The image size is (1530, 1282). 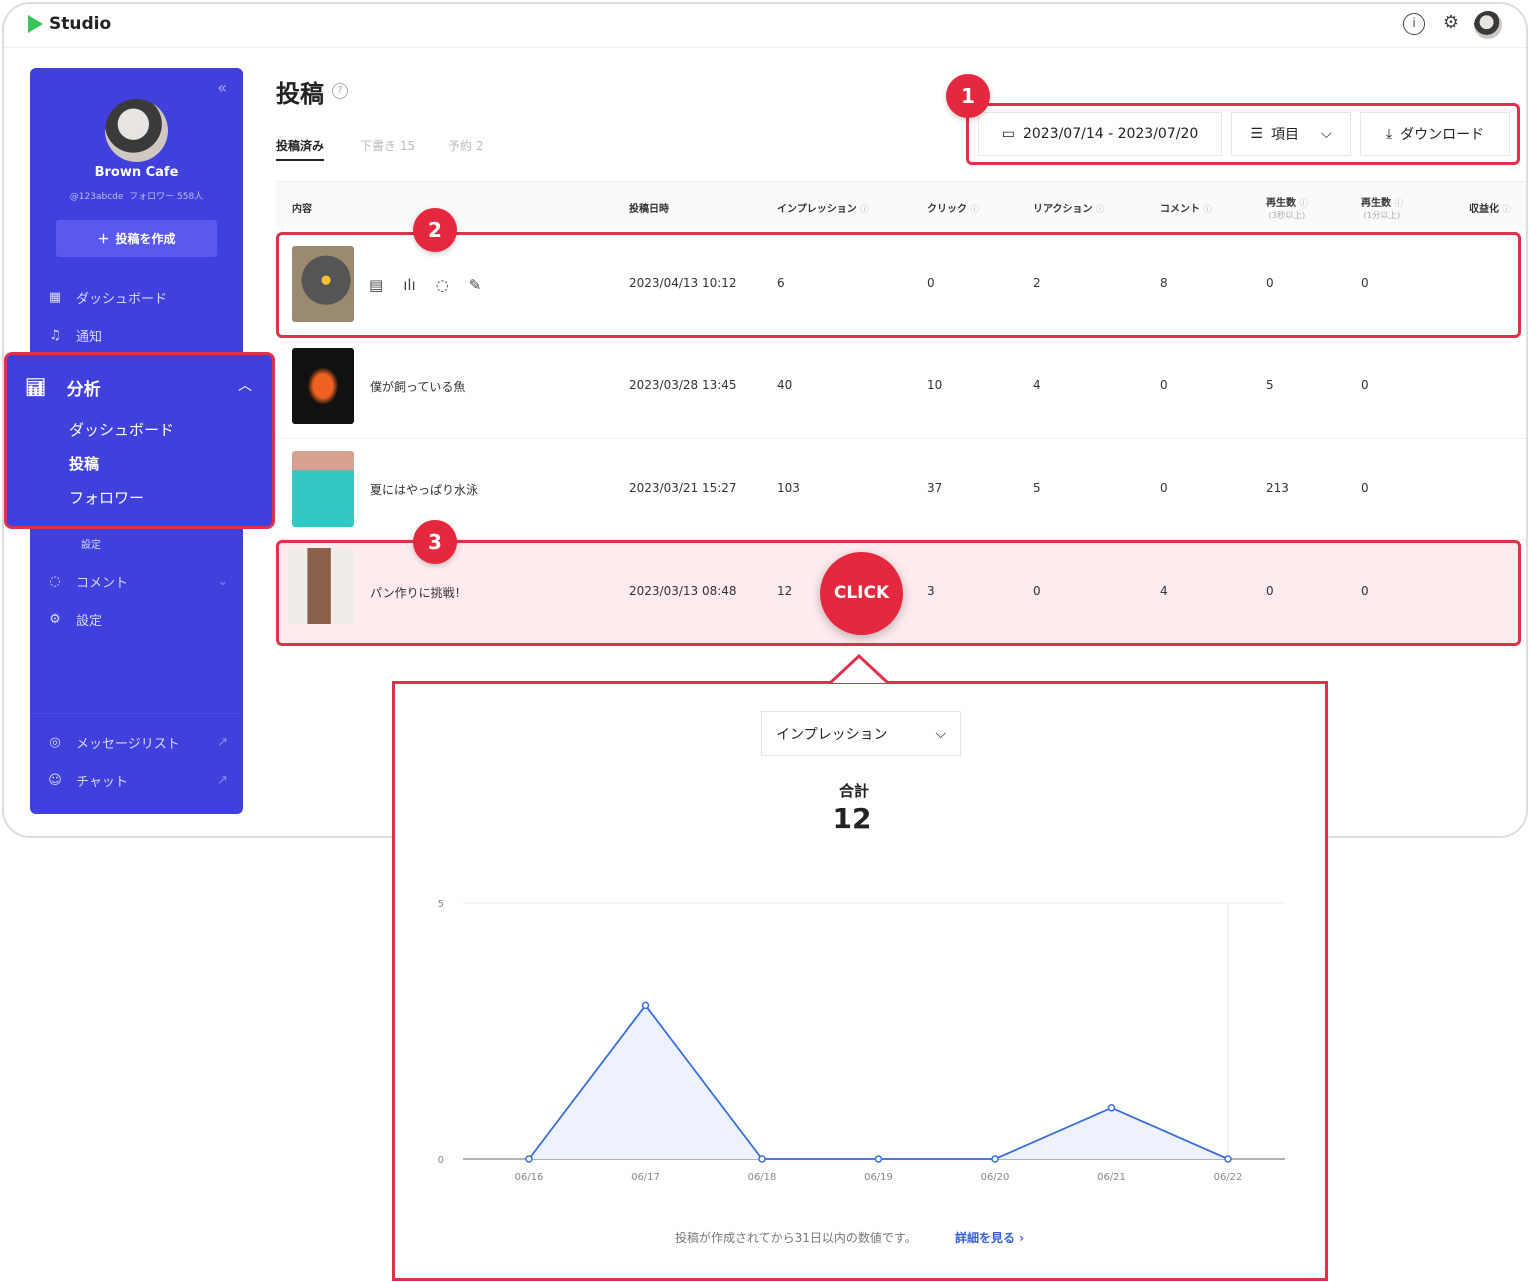 I want to click on tab-scheduled: 予約 2, so click(x=465, y=145).